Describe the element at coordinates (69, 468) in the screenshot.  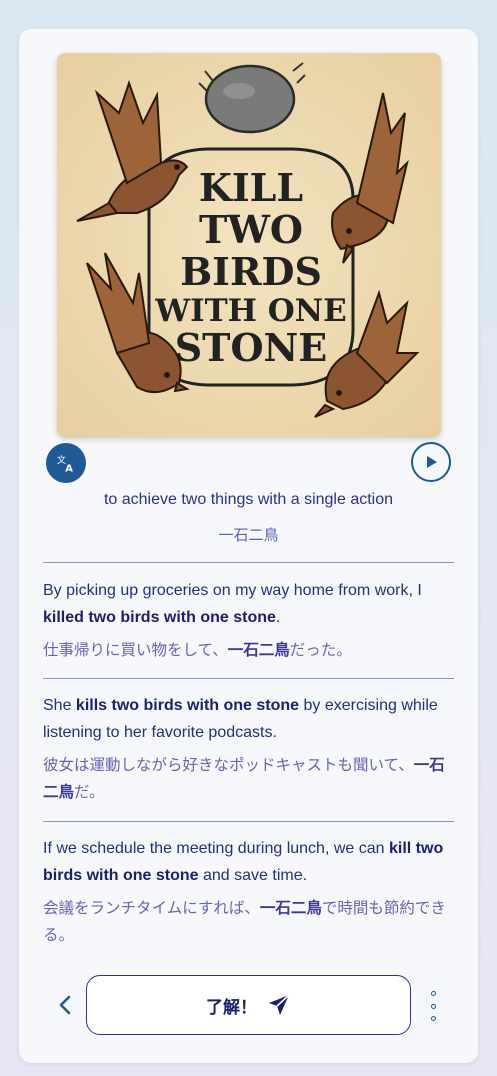
I see `svg-text: A` at that location.